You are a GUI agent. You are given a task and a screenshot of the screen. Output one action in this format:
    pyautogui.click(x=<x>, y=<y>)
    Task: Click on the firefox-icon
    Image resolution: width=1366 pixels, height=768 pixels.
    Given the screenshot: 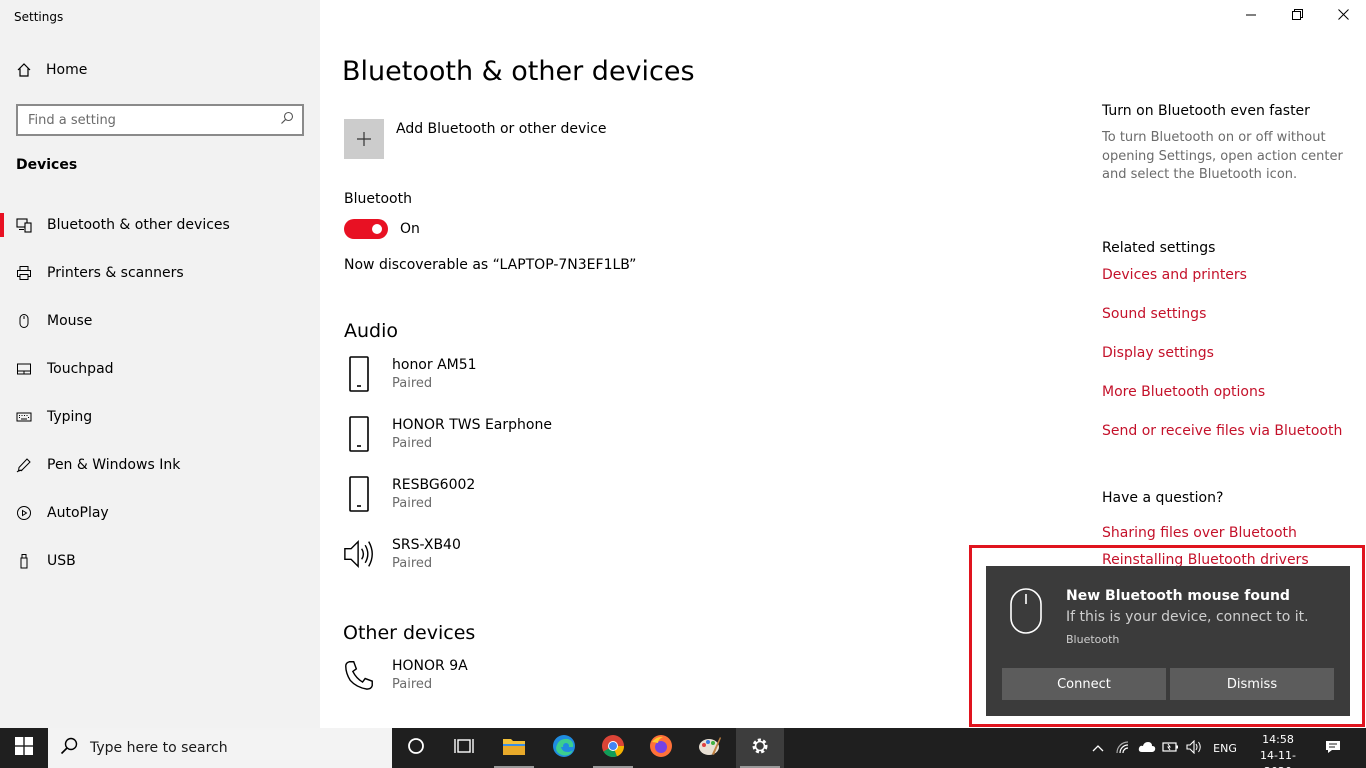 What is the action you would take?
    pyautogui.click(x=661, y=748)
    